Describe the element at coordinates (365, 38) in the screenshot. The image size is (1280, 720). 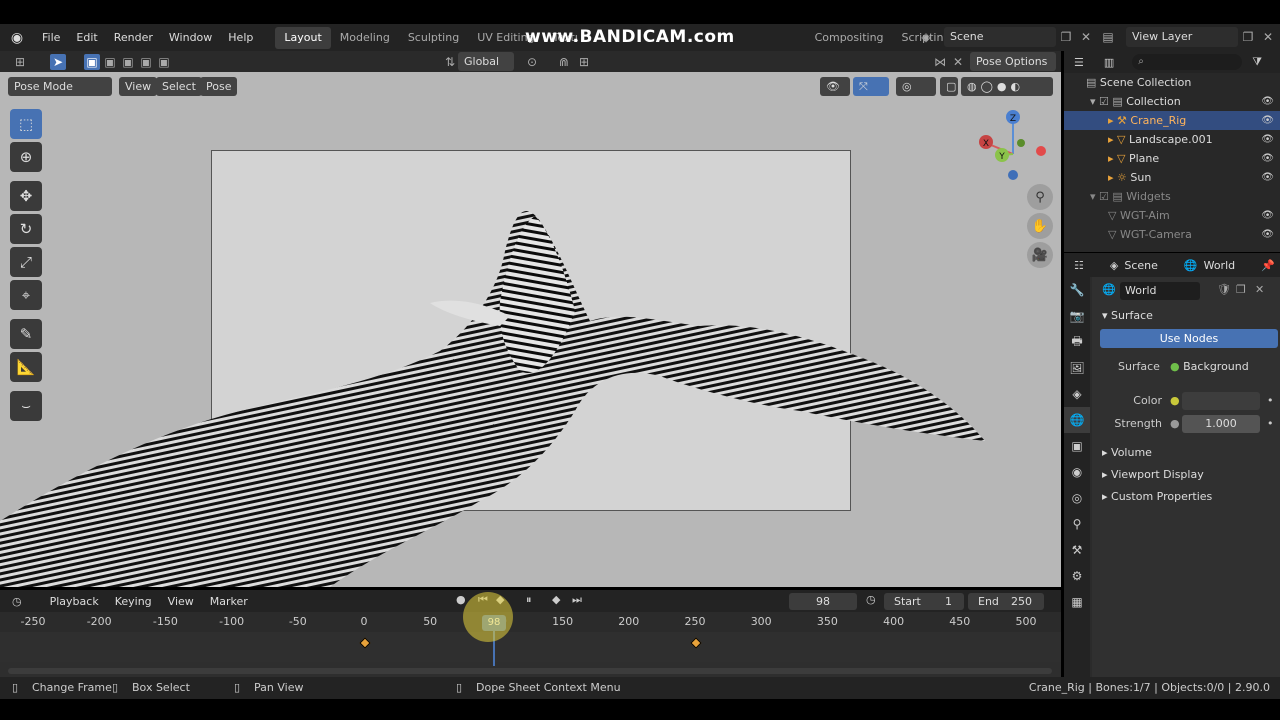
I see `tab-modeling: Modeling` at that location.